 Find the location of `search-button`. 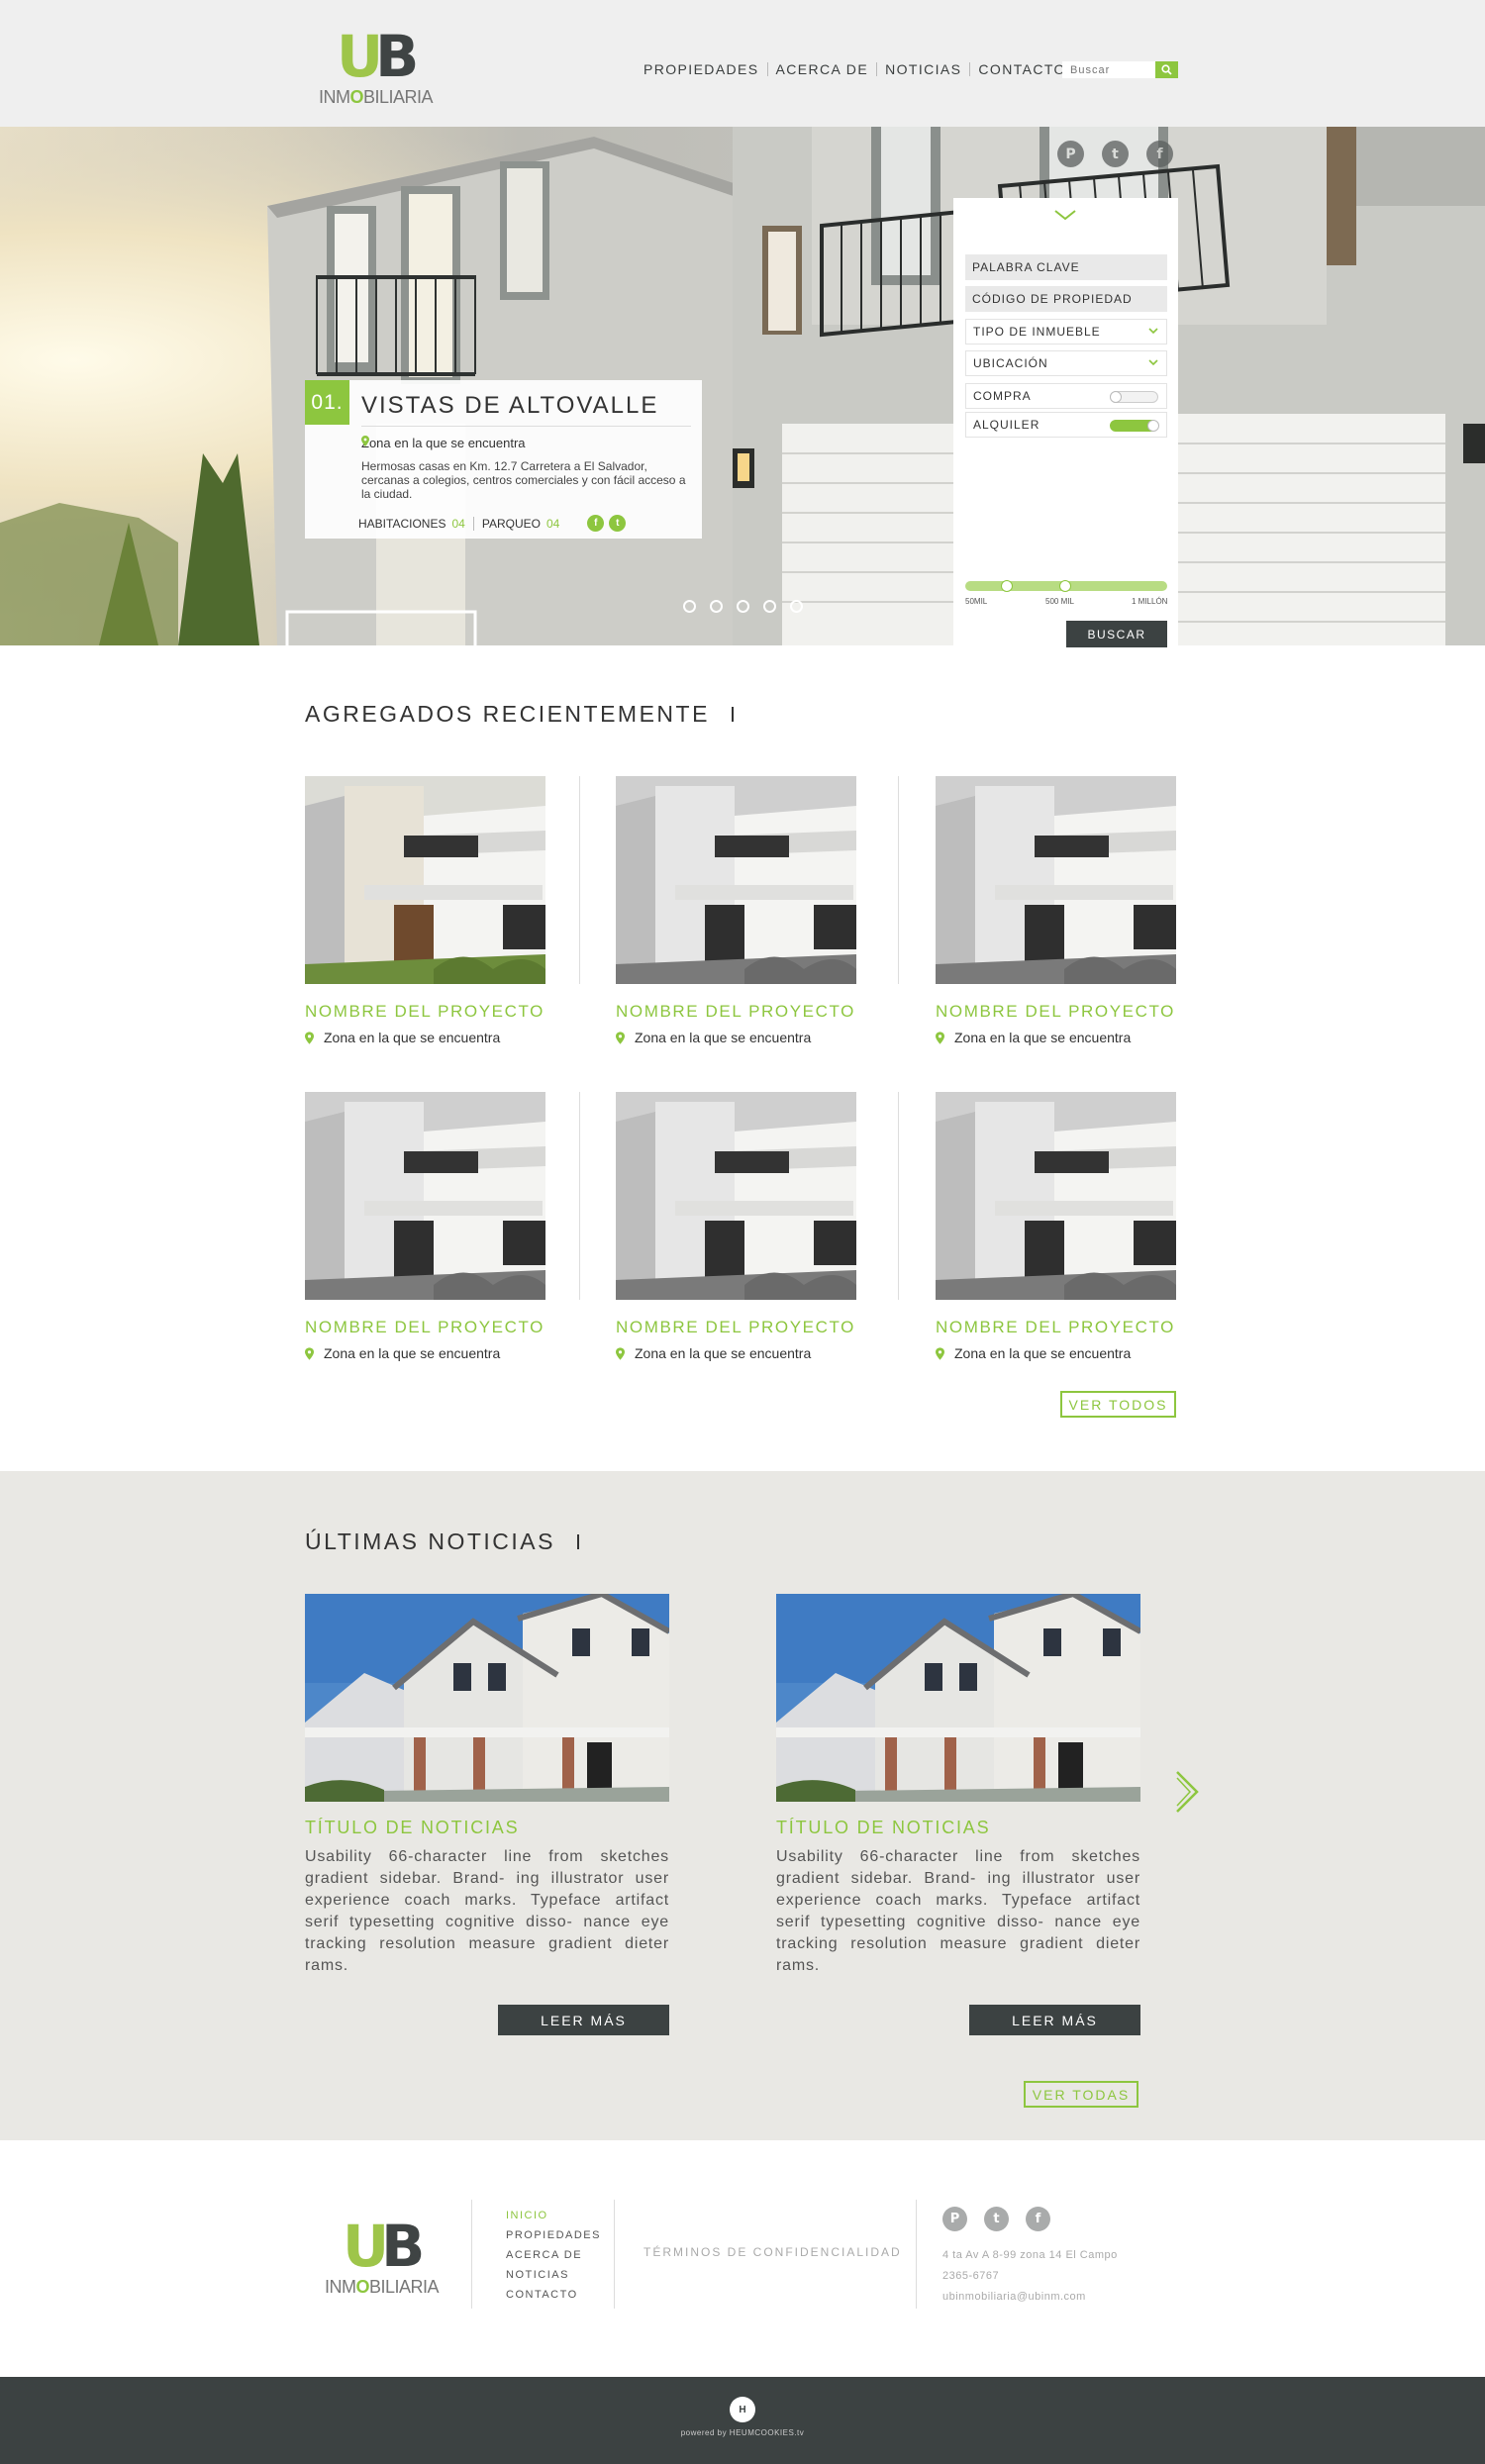

search-button is located at coordinates (1166, 69).